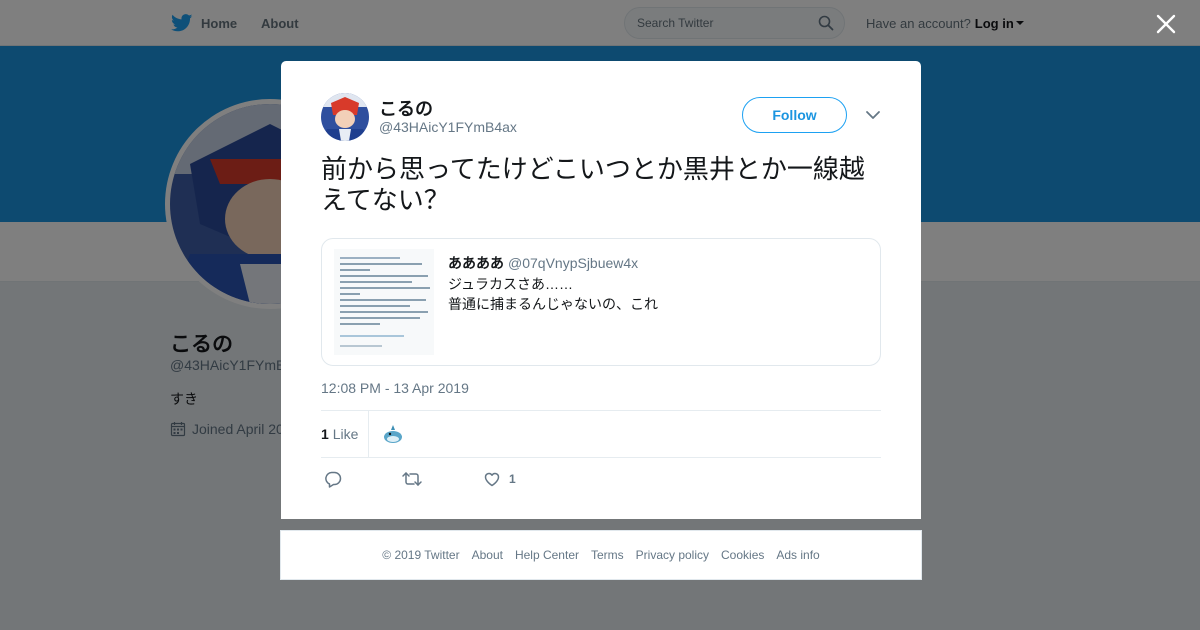 This screenshot has width=1200, height=630. I want to click on footer-copyright: © 2019 Twitter, so click(421, 555).